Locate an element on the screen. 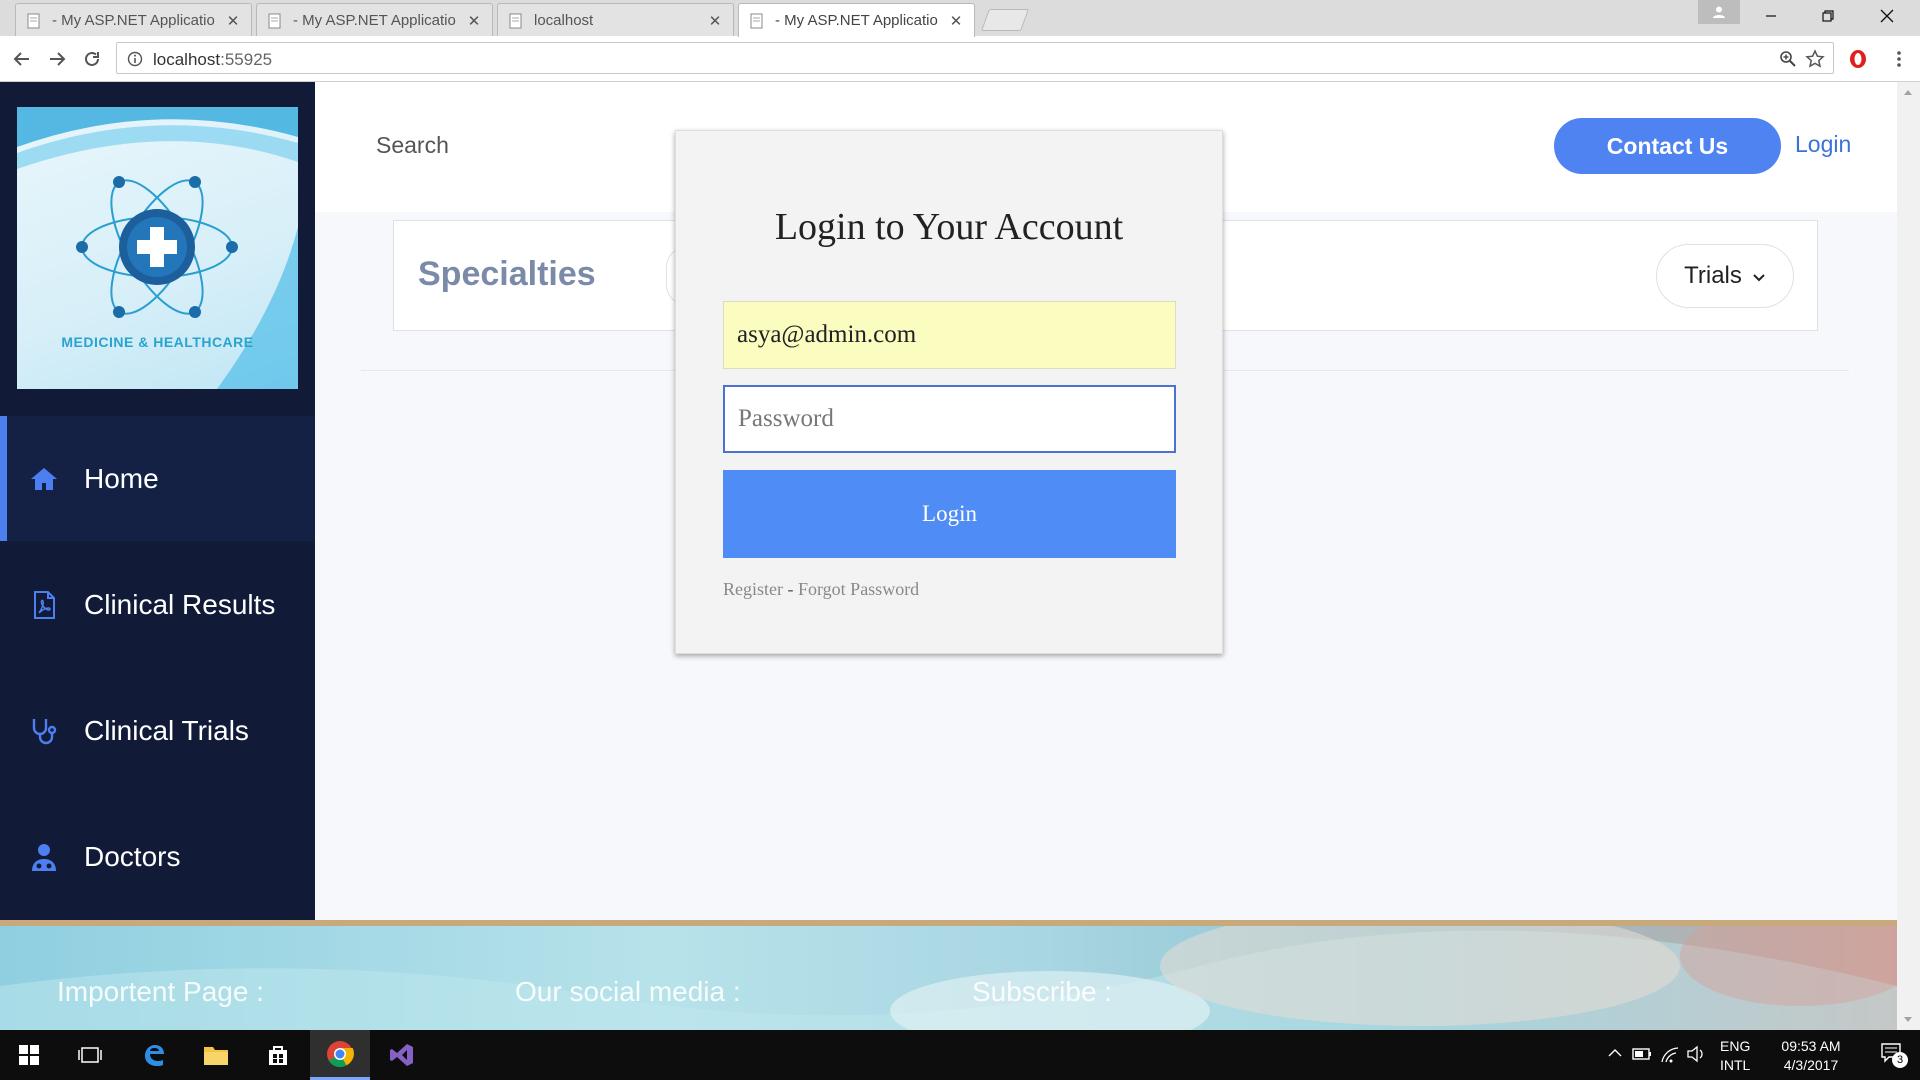  contact-us-button: Contact Us is located at coordinates (1667, 146).